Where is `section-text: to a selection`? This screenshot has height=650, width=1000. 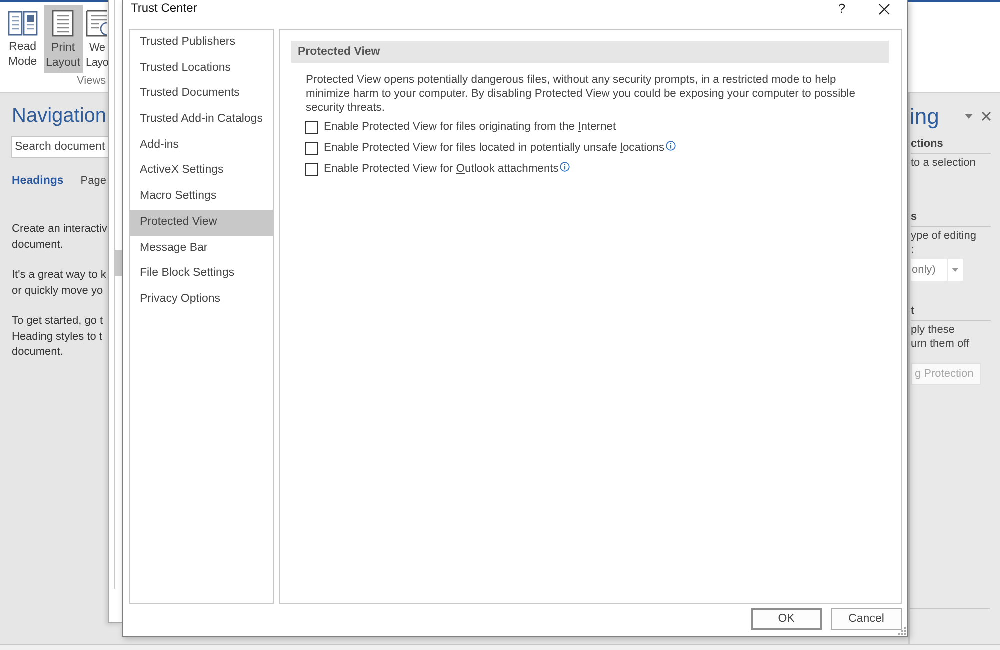 section-text: to a selection is located at coordinates (944, 163).